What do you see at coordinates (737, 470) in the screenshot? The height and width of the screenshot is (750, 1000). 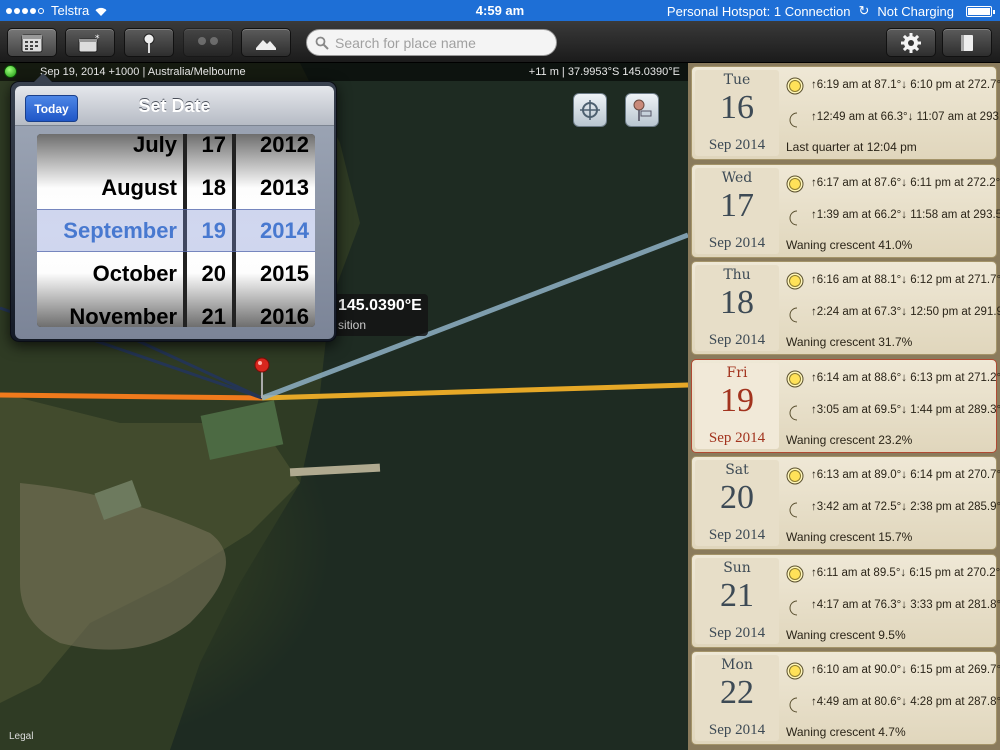 I see `day-weekday: Sat` at bounding box center [737, 470].